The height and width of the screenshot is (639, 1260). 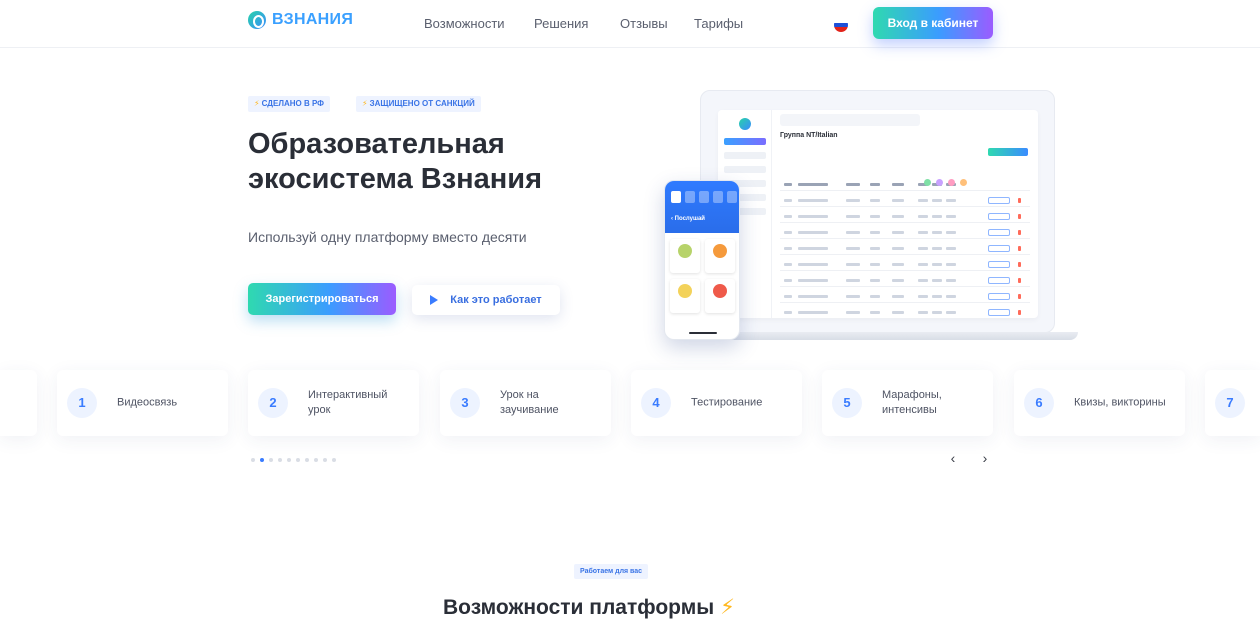 What do you see at coordinates (611, 571) in the screenshot?
I see `section-tag: Работаем для вас` at bounding box center [611, 571].